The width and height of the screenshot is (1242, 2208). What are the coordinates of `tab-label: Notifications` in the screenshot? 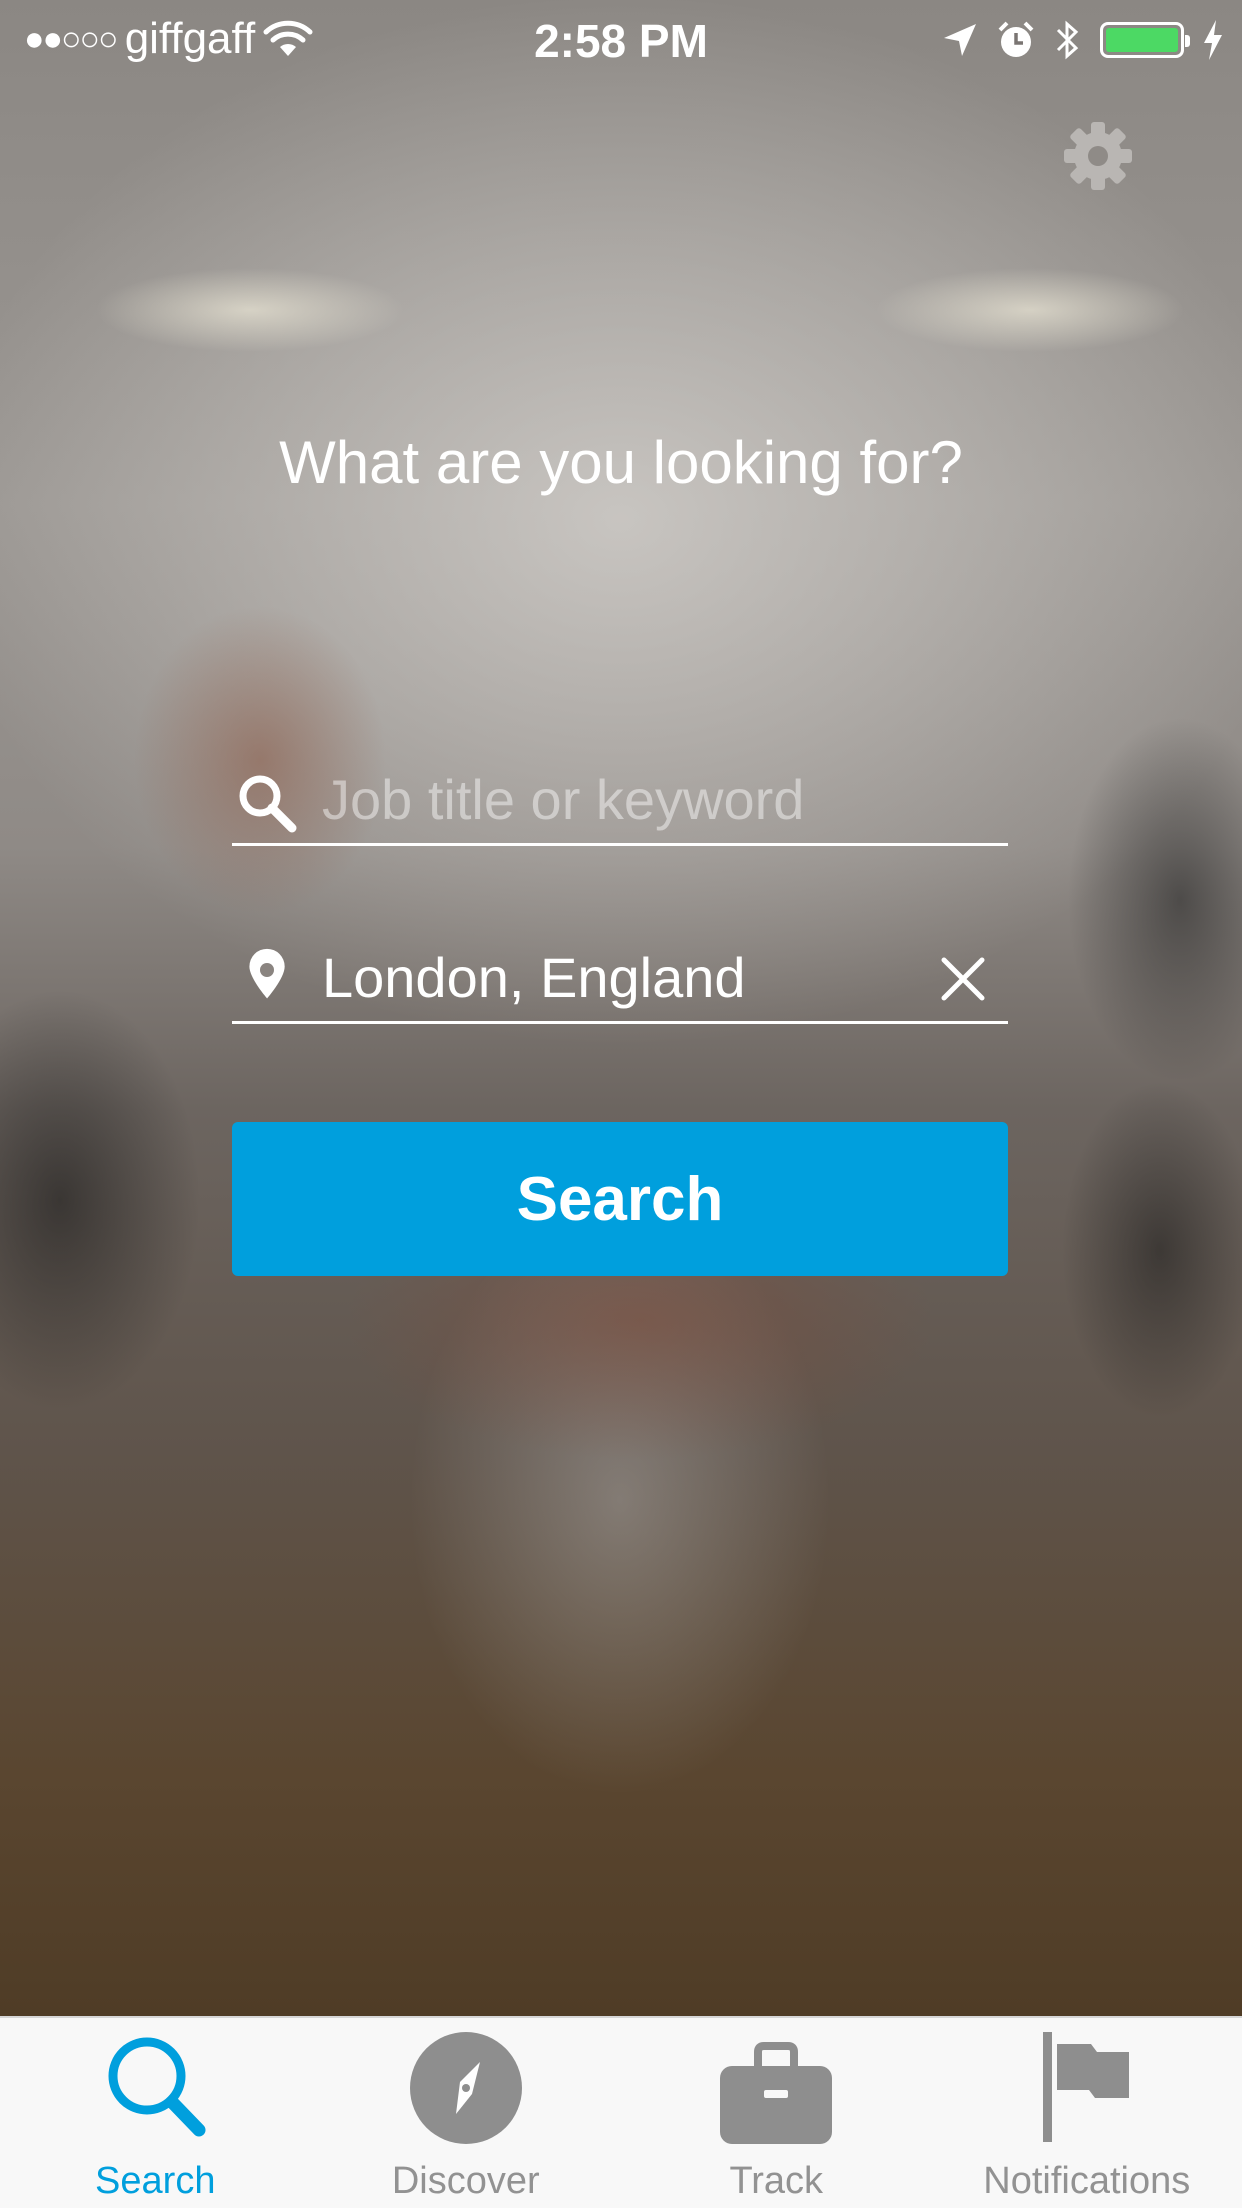 It's located at (1087, 2181).